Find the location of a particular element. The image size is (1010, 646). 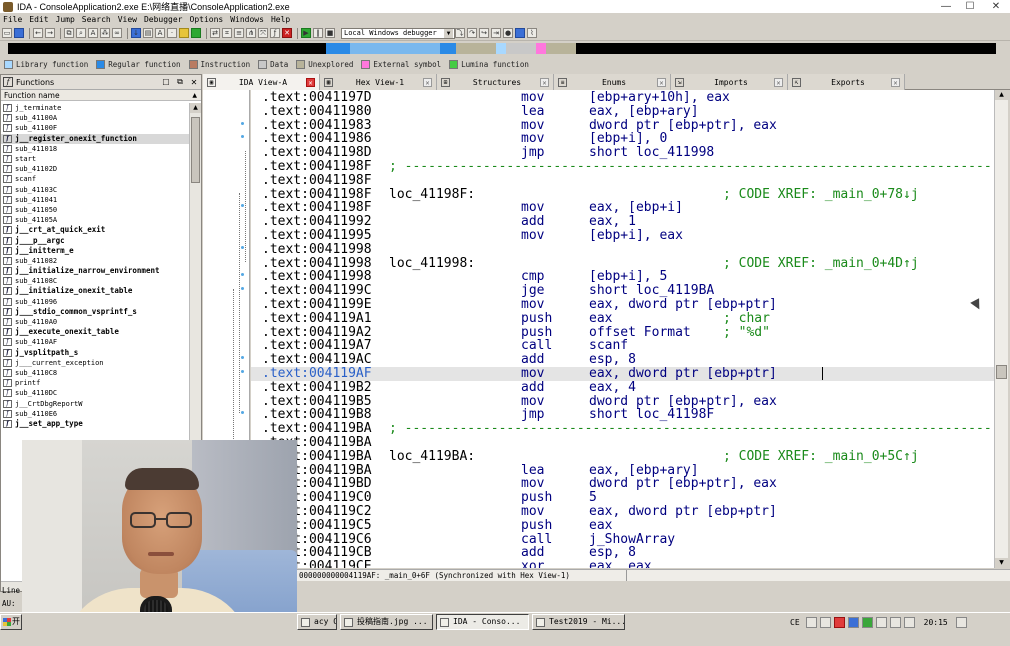

code-label: loc_41198F: is located at coordinates (432, 194).